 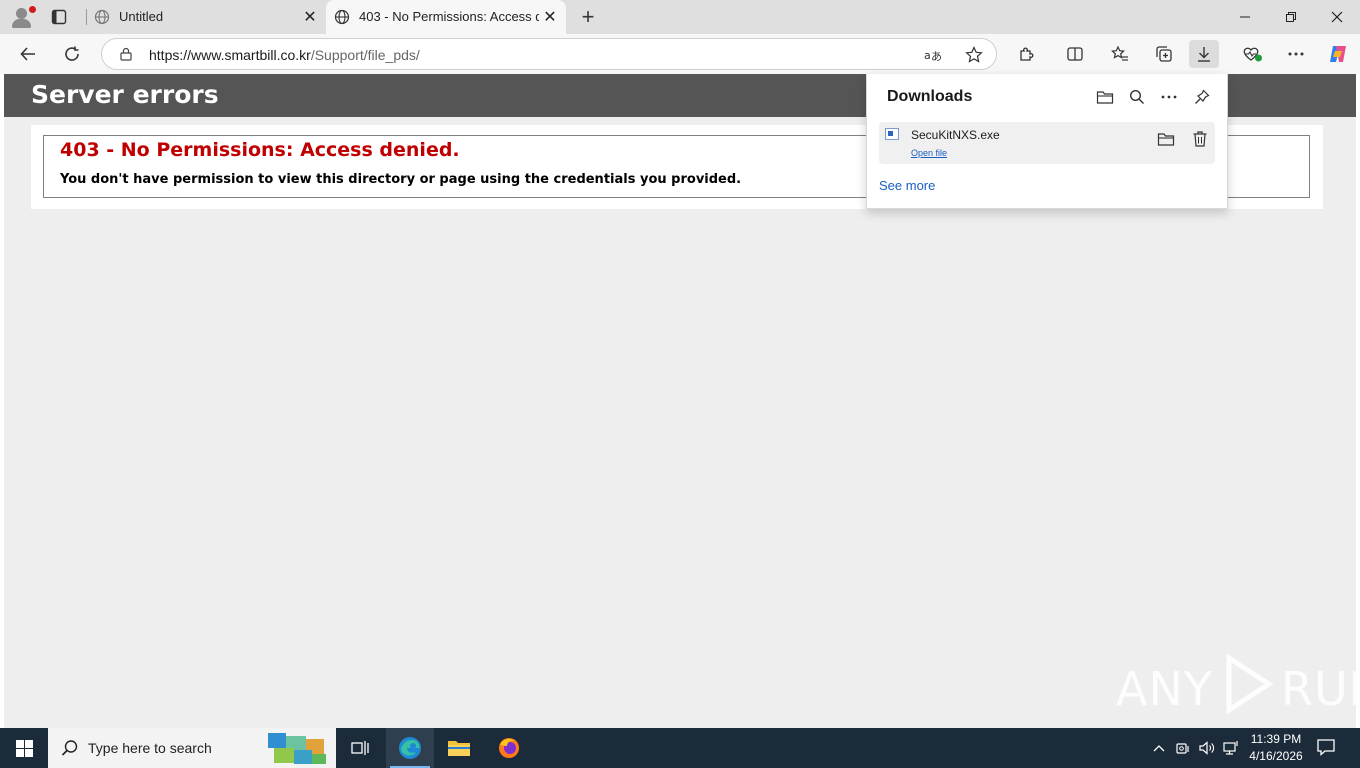 I want to click on tab-untitled: Untitled ✕, so click(x=206, y=17).